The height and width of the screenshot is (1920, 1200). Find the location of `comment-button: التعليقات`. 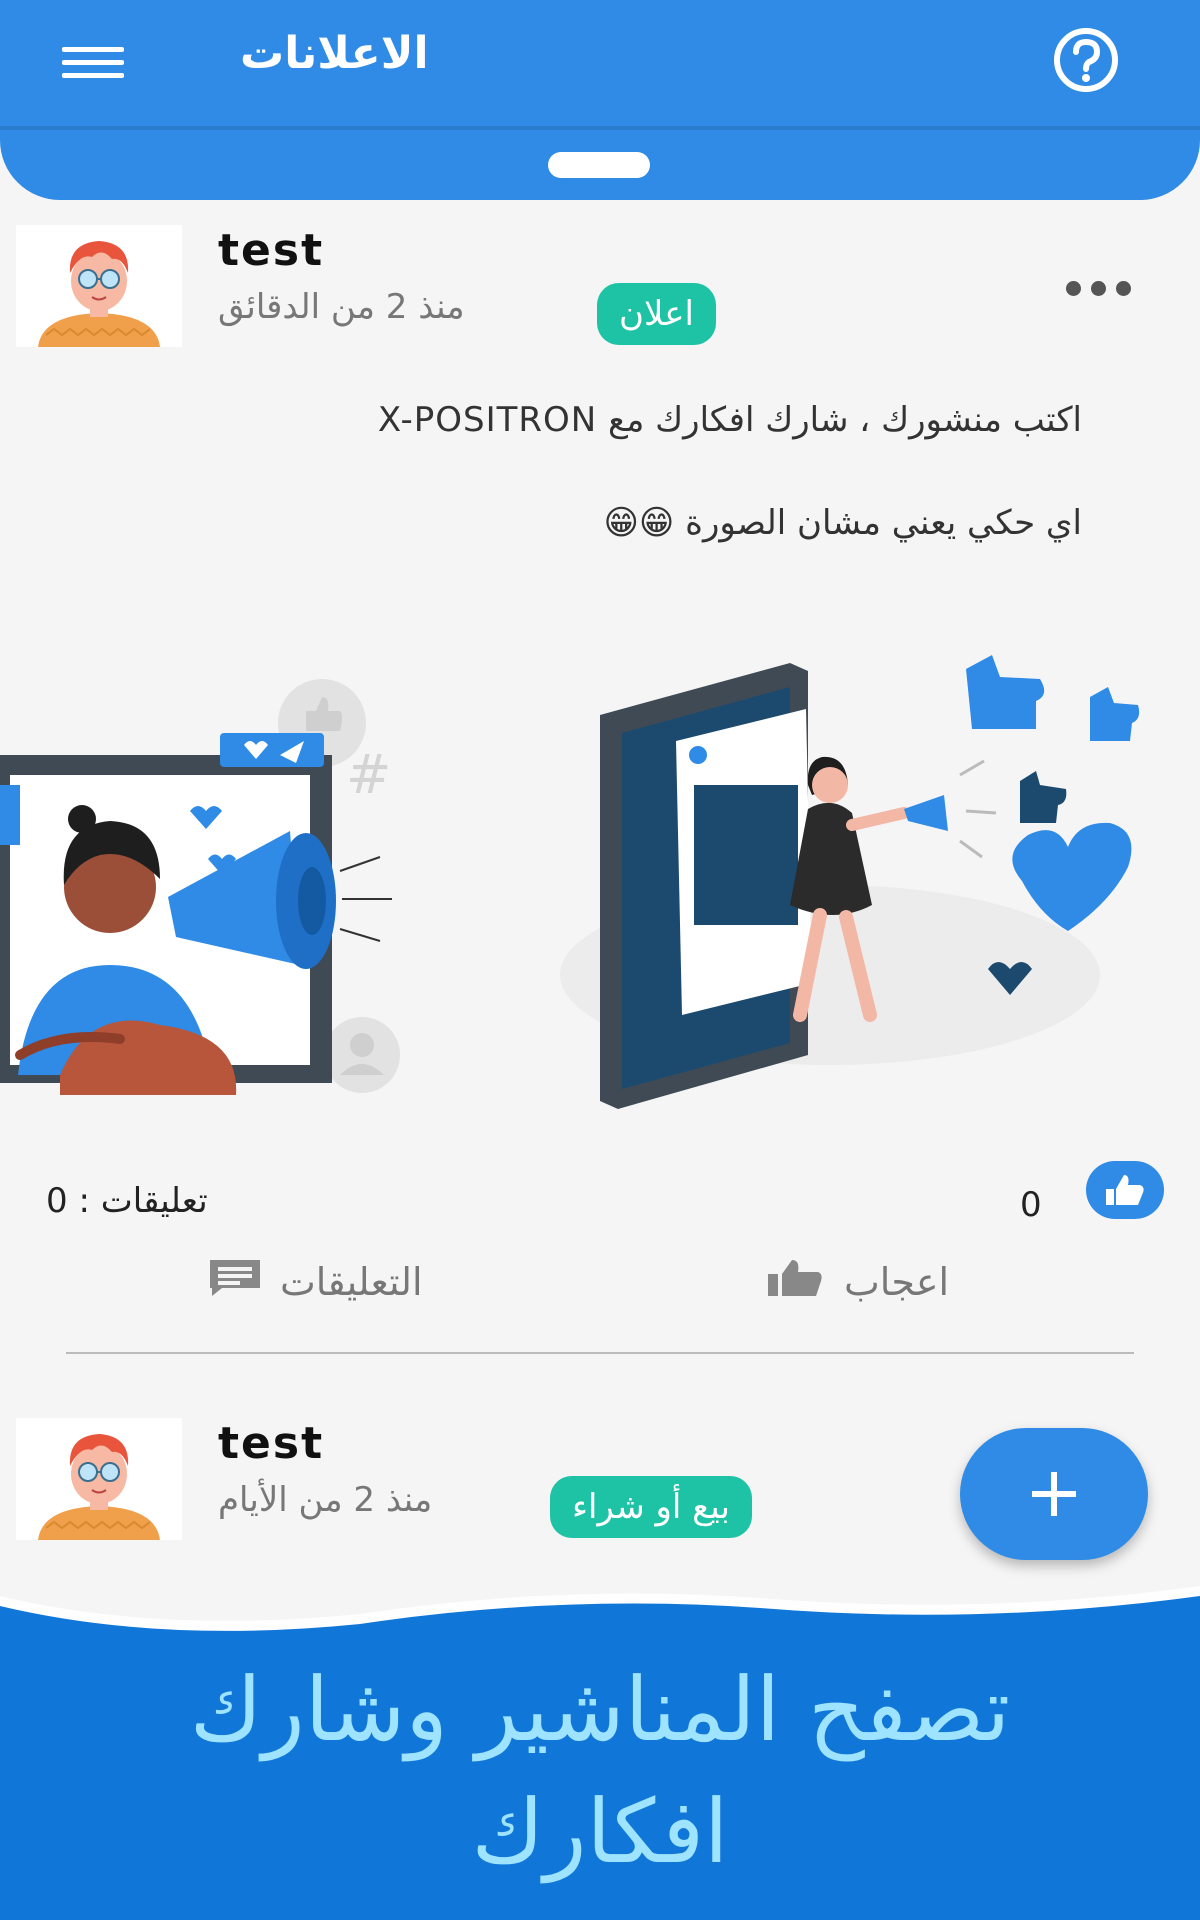

comment-button: التعليقات is located at coordinates (315, 1282).